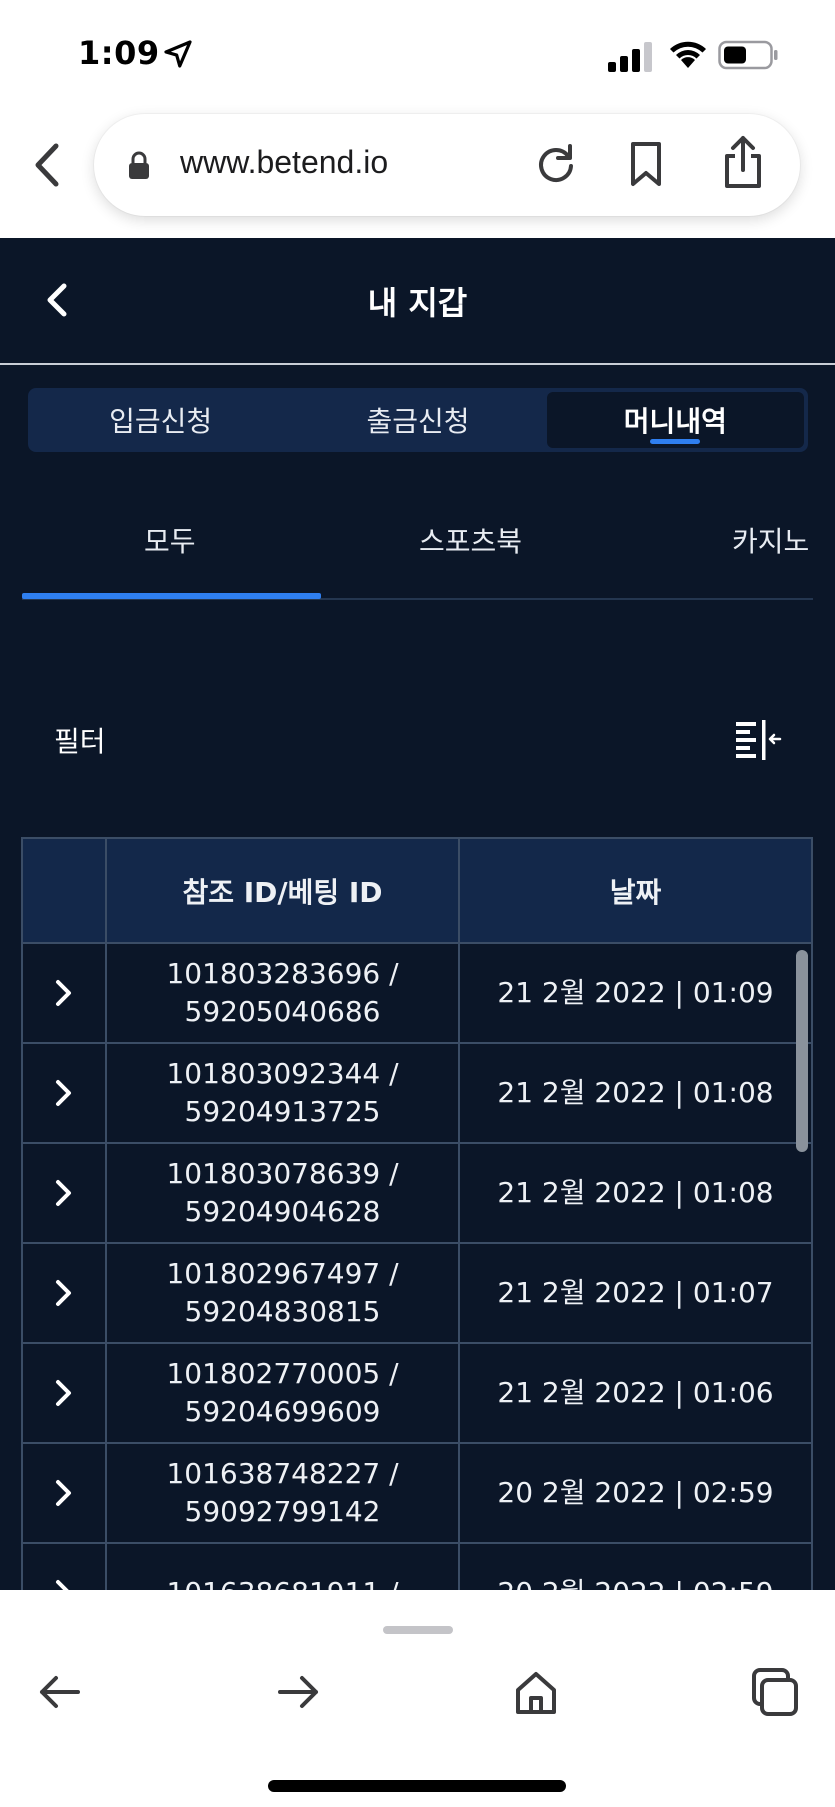  Describe the element at coordinates (283, 1494) in the screenshot. I see `ref-id-cell: 101638748227 / 59092799142` at that location.